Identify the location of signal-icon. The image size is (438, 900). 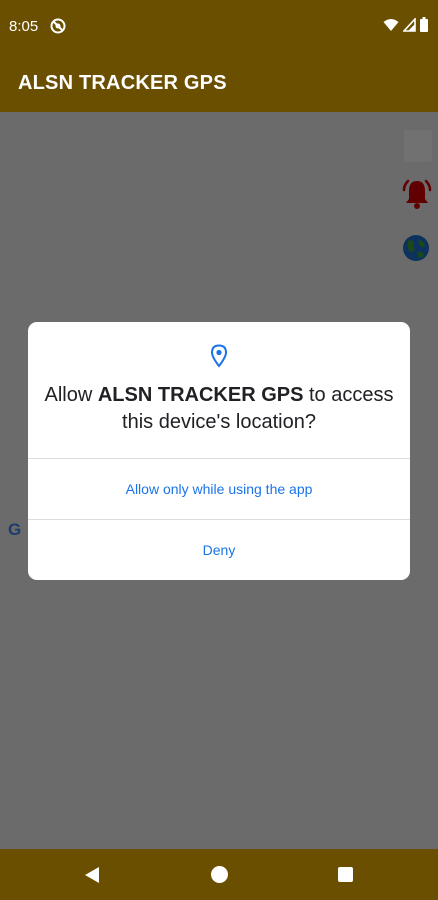
(409, 24).